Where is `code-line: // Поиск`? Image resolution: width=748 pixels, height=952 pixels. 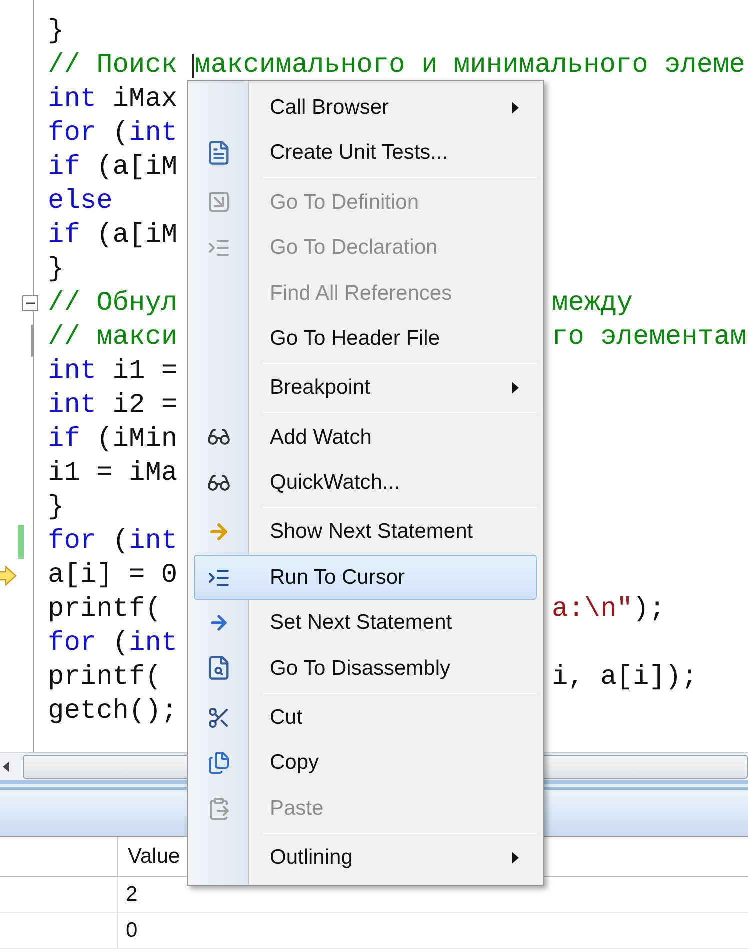
code-line: // Поиск is located at coordinates (113, 66).